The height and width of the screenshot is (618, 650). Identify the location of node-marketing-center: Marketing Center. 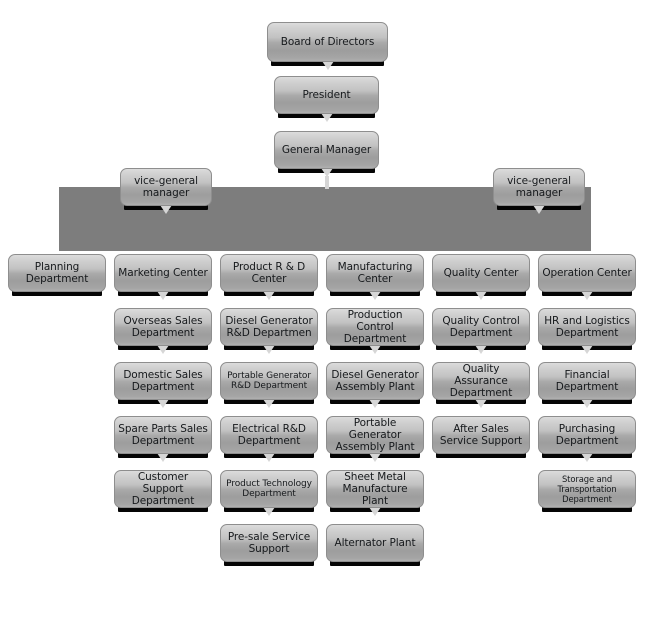
(163, 273).